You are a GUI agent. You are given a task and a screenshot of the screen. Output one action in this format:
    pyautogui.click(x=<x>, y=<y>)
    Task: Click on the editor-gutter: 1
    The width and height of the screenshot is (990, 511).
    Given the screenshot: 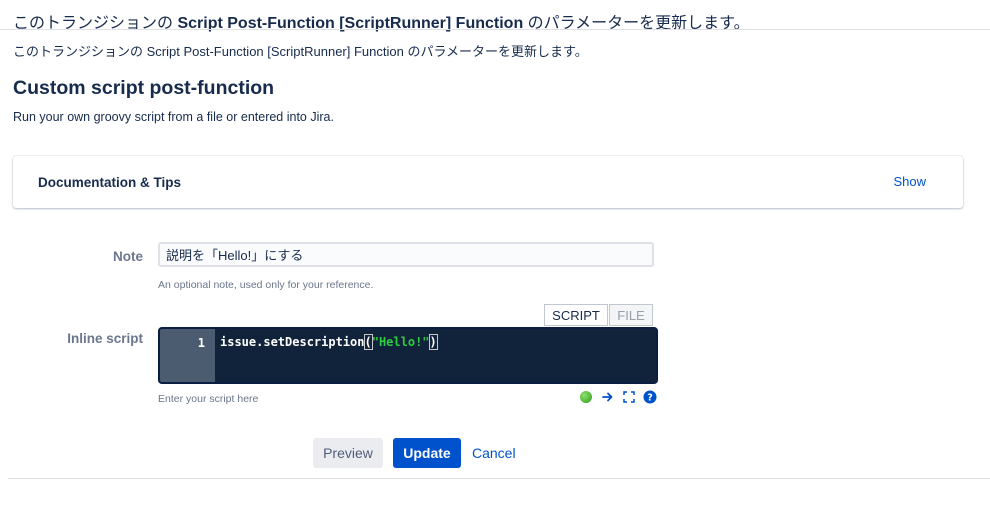 What is the action you would take?
    pyautogui.click(x=187, y=355)
    